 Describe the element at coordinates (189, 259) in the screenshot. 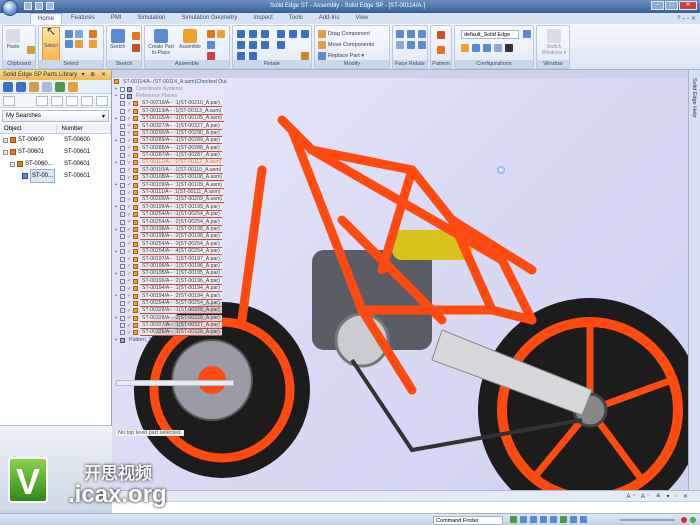

I see `tree-item: ✓ ✓ ST-00197/A-- :1(ST-00197_A.par)` at that location.